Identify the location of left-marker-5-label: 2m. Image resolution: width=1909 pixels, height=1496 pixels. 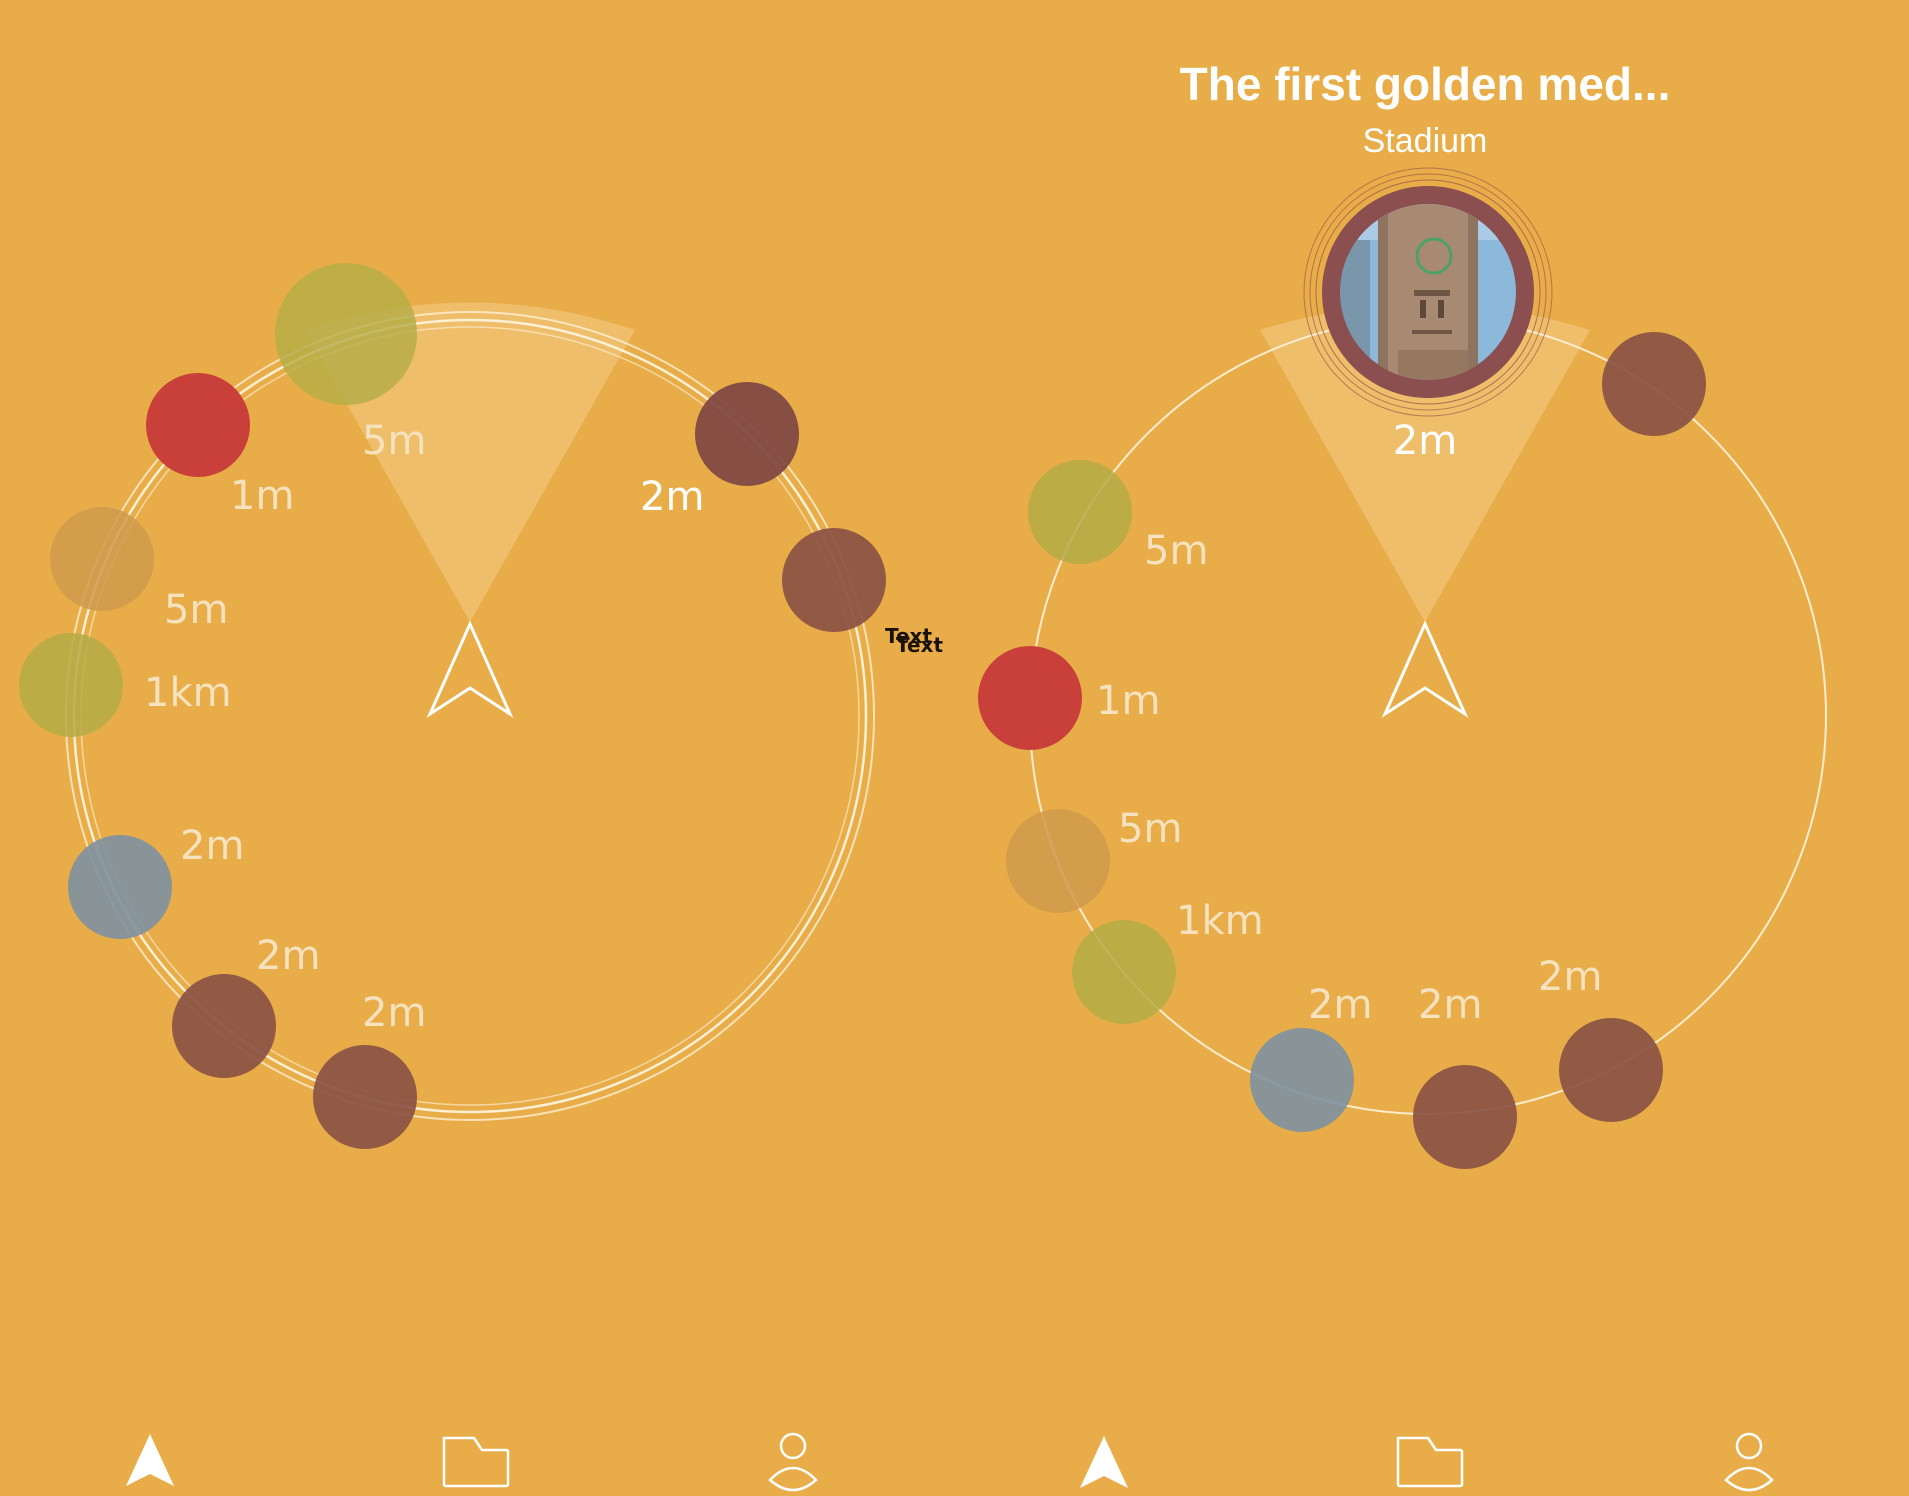
(212, 846).